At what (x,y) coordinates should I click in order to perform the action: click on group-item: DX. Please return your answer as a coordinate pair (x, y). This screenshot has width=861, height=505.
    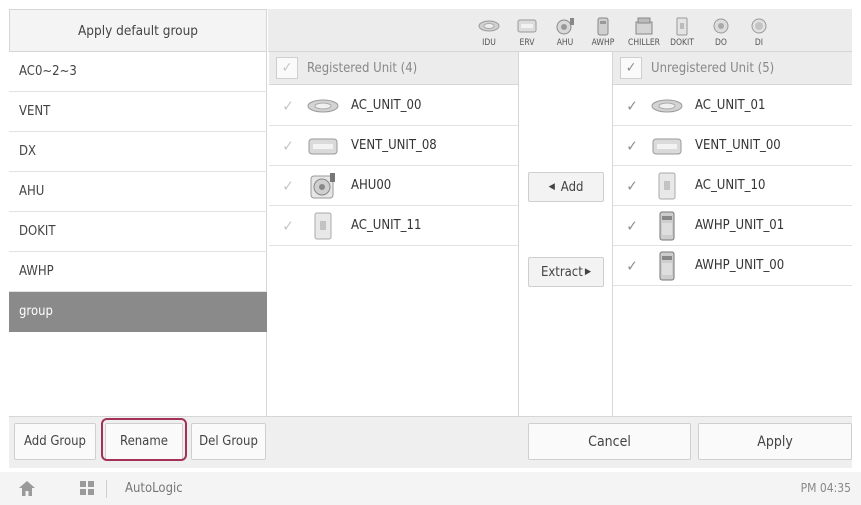
    Looking at the image, I should click on (138, 152).